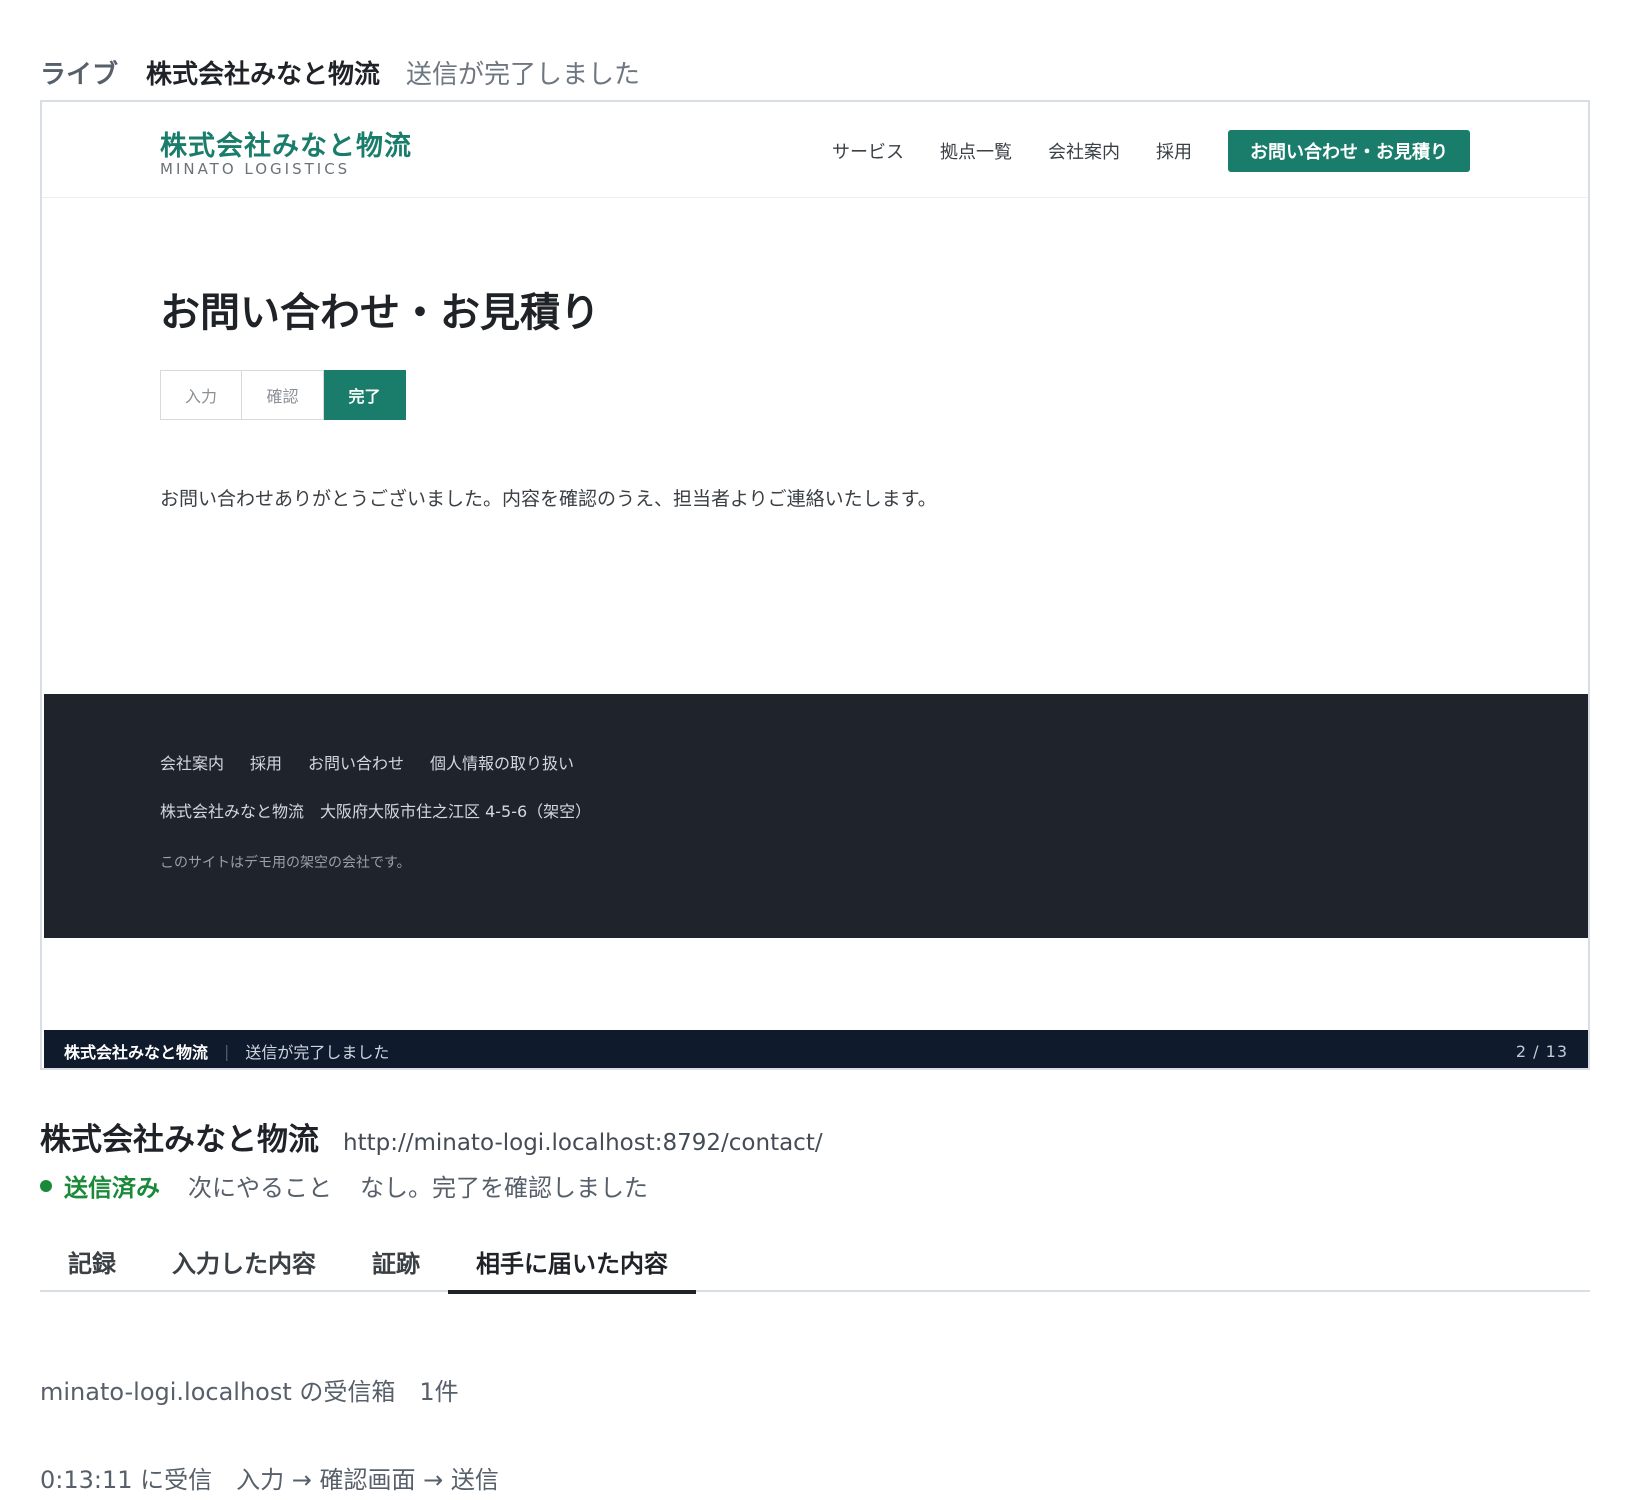 This screenshot has width=1628, height=1500. What do you see at coordinates (285, 863) in the screenshot?
I see `footer-note: このサイトはデモ用の架空の会社です。` at bounding box center [285, 863].